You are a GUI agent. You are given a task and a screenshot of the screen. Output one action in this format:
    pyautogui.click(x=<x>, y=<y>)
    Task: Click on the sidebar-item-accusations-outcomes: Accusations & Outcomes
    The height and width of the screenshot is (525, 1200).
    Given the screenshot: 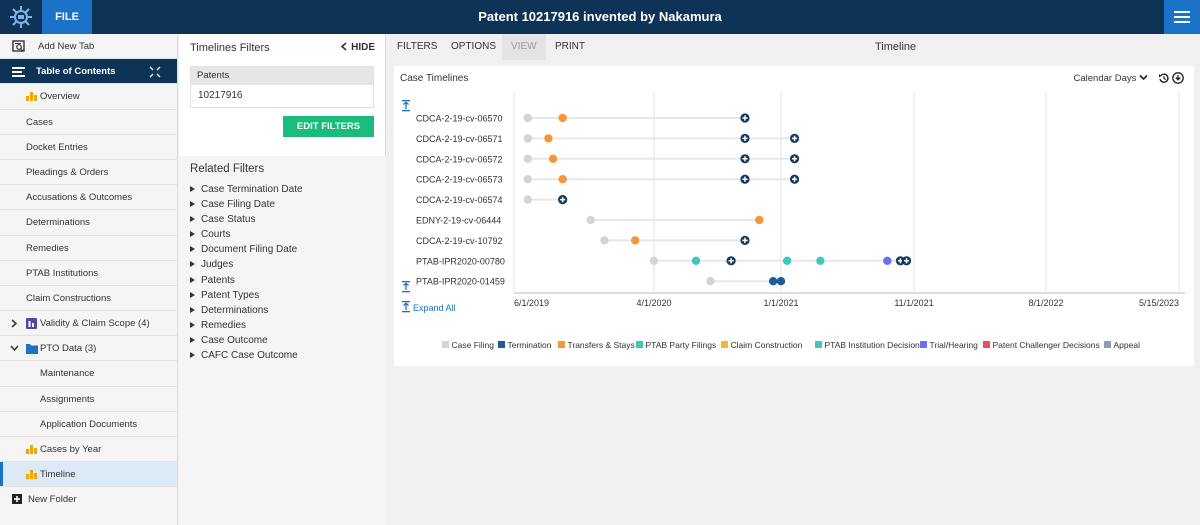 What is the action you would take?
    pyautogui.click(x=88, y=198)
    